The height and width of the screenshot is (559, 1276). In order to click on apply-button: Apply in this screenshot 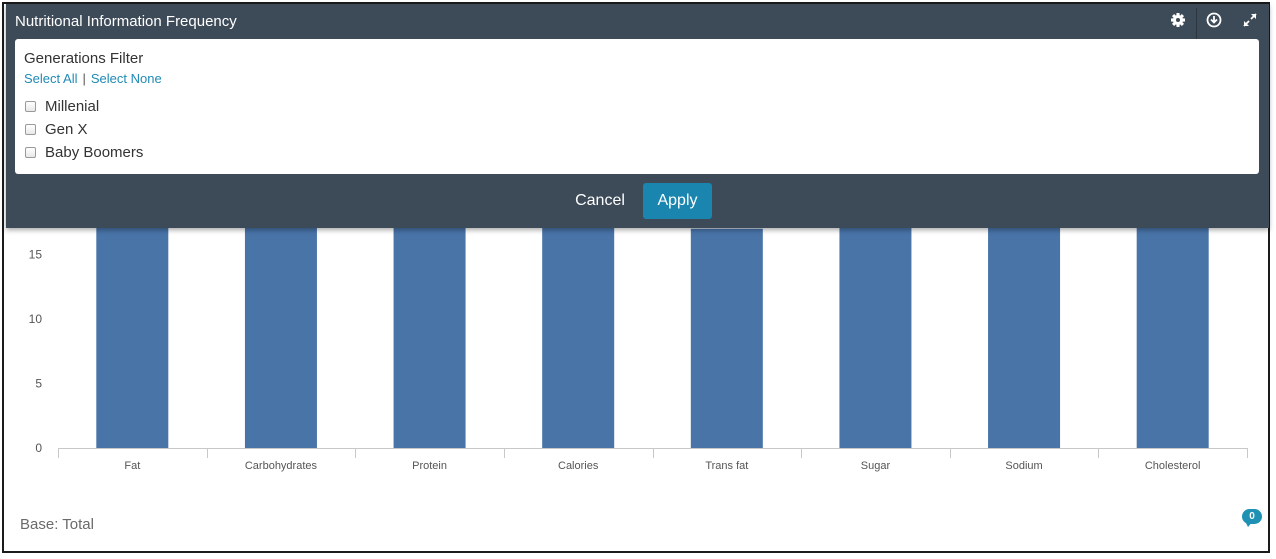, I will do `click(677, 201)`.